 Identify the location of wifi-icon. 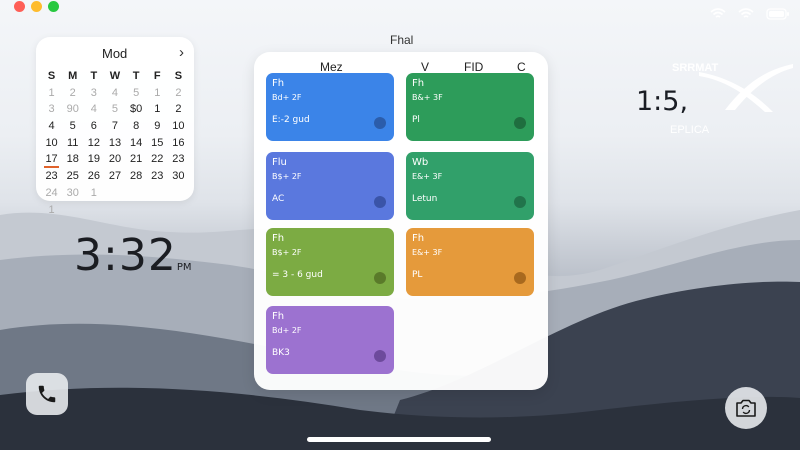
(718, 13).